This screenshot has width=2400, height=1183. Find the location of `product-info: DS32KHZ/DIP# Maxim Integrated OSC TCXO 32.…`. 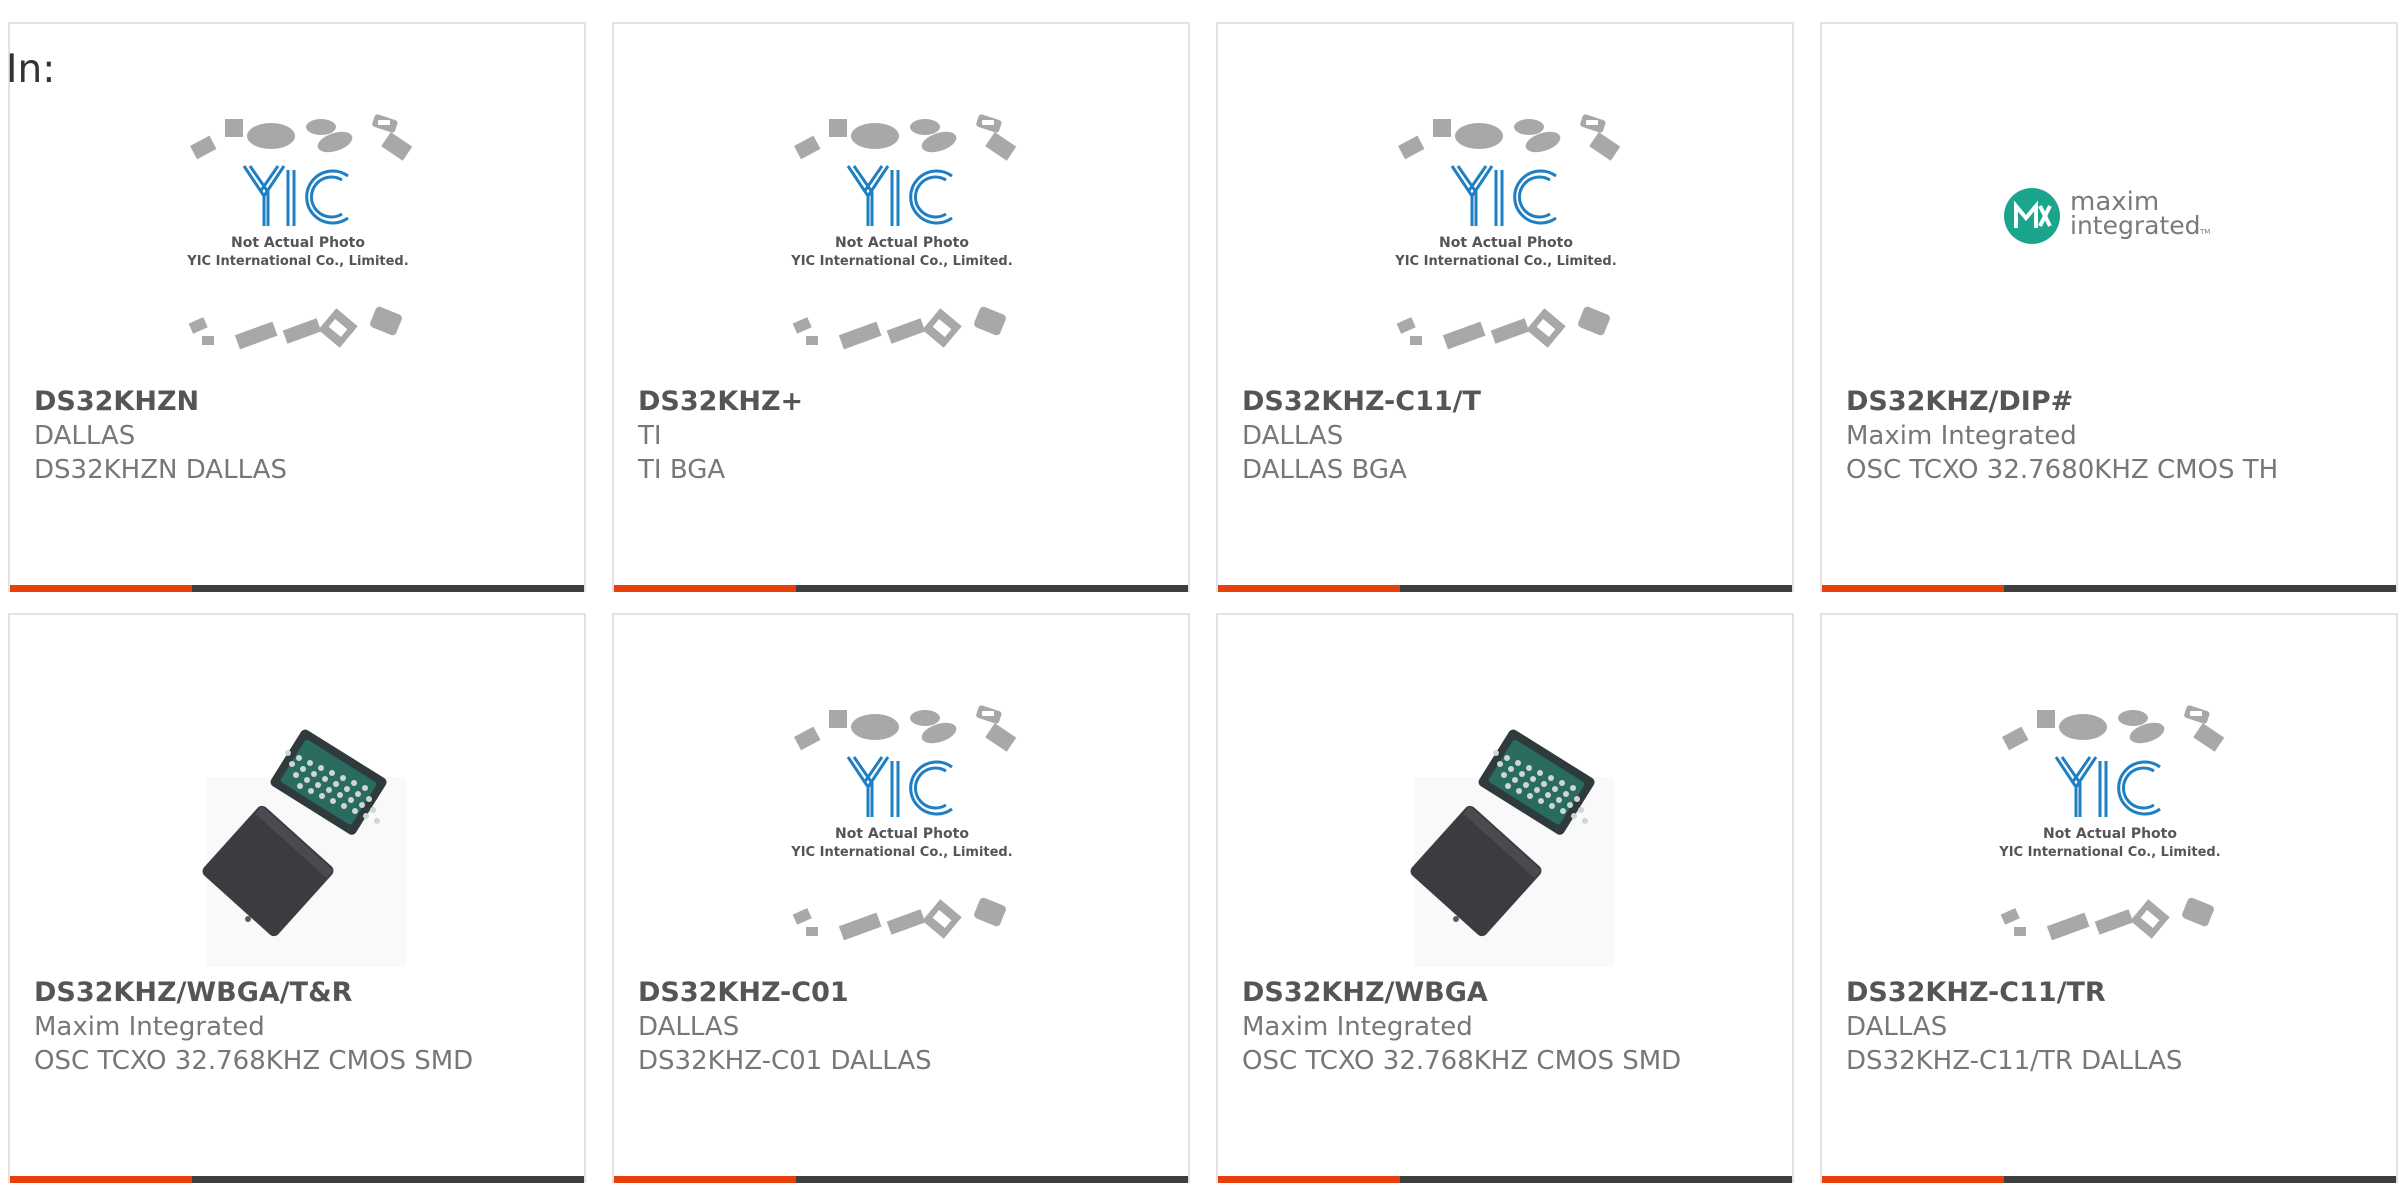

product-info: DS32KHZ/DIP# Maxim Integrated OSC TCXO 32.… is located at coordinates (2116, 435).